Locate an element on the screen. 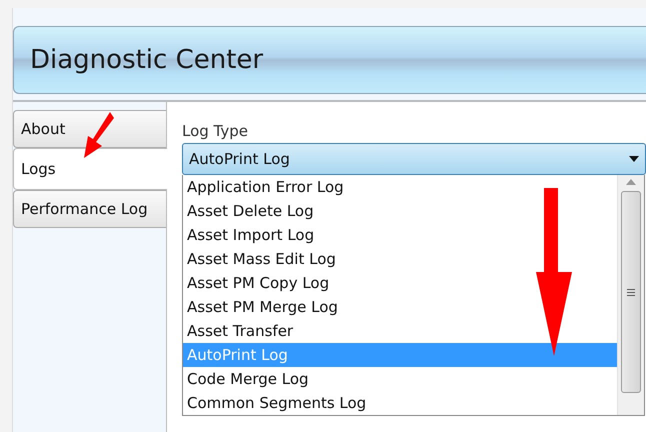  tab: Performance Log is located at coordinates (89, 209).